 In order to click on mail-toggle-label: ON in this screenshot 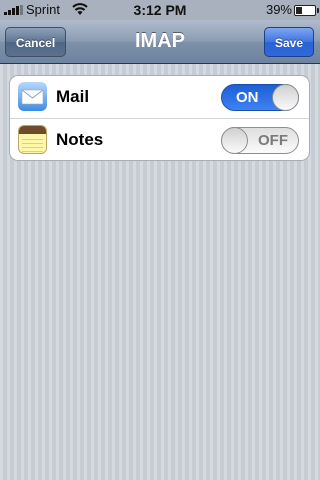, I will do `click(247, 97)`.